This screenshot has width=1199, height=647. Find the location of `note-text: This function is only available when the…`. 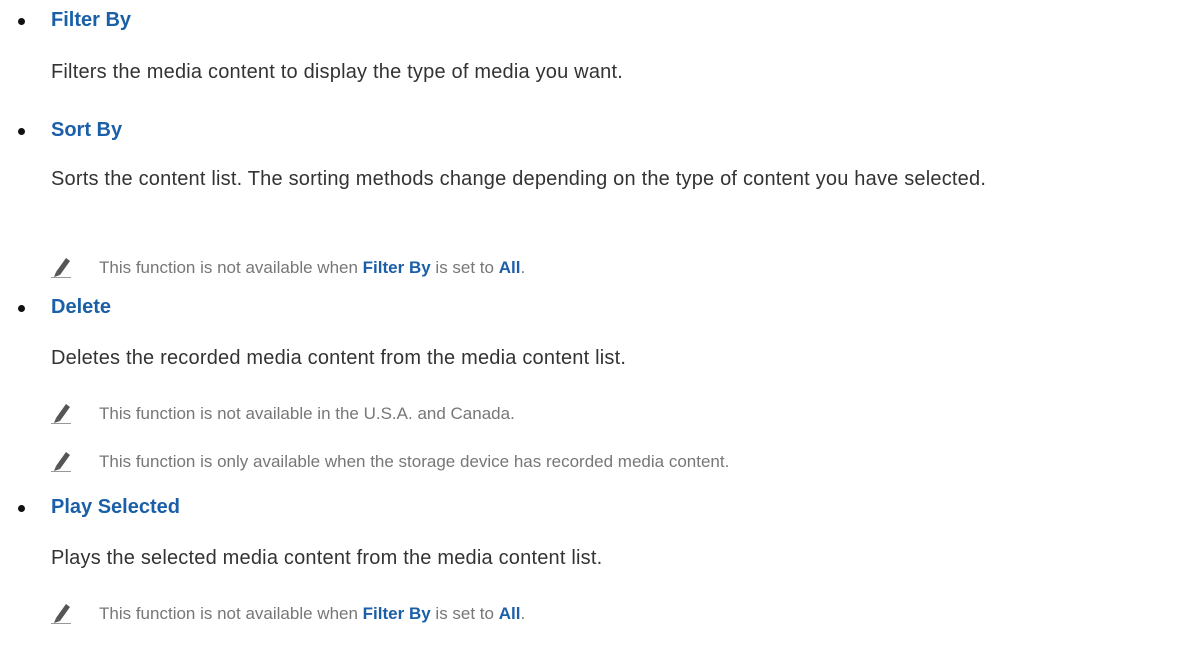

note-text: This function is only available when the… is located at coordinates (414, 461).